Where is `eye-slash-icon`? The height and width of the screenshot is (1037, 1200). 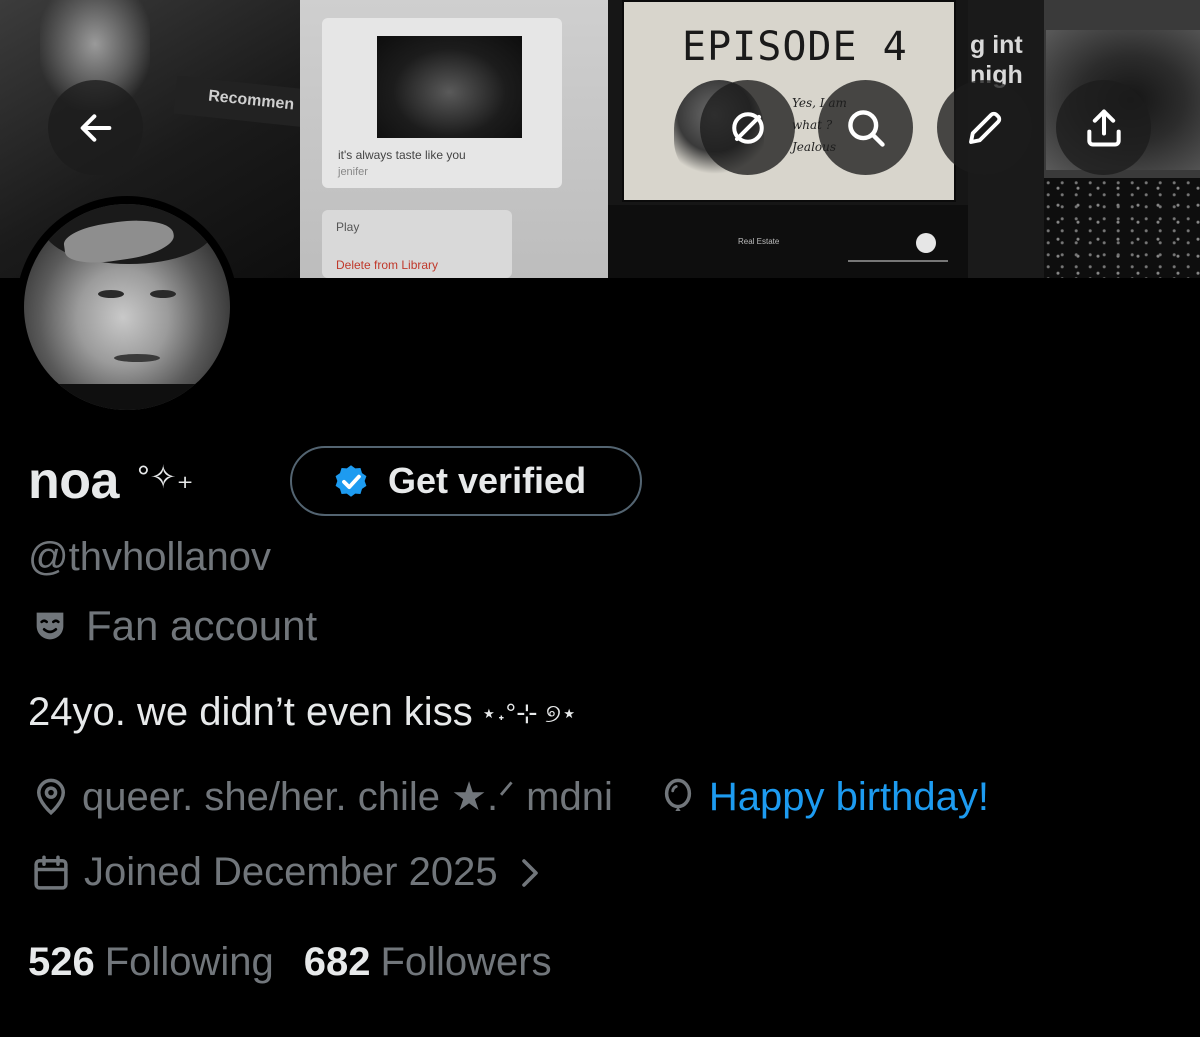 eye-slash-icon is located at coordinates (747, 127).